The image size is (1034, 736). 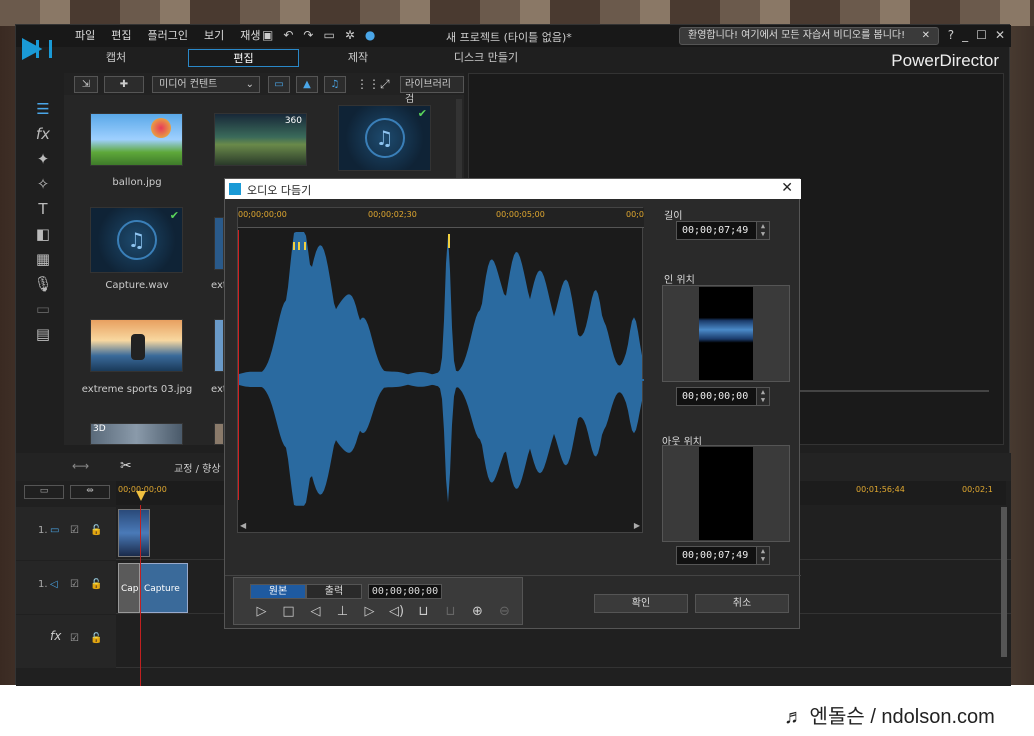 What do you see at coordinates (358, 58) in the screenshot?
I see `tab-produce: 제작` at bounding box center [358, 58].